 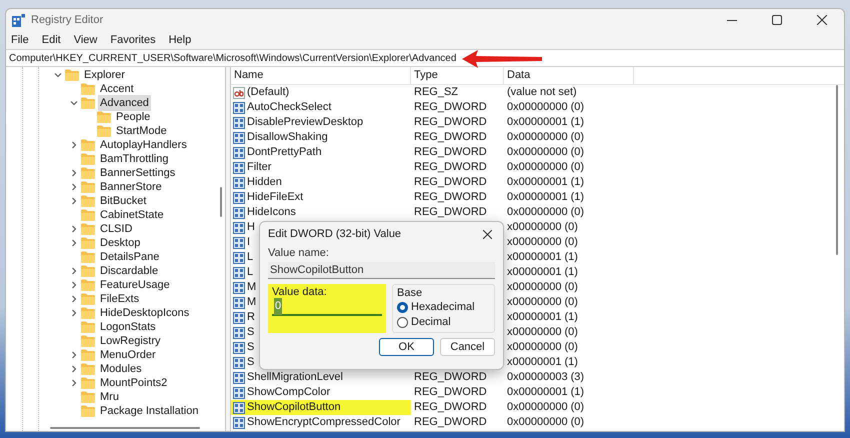 I want to click on value-name: DisallowShaking, so click(x=287, y=138).